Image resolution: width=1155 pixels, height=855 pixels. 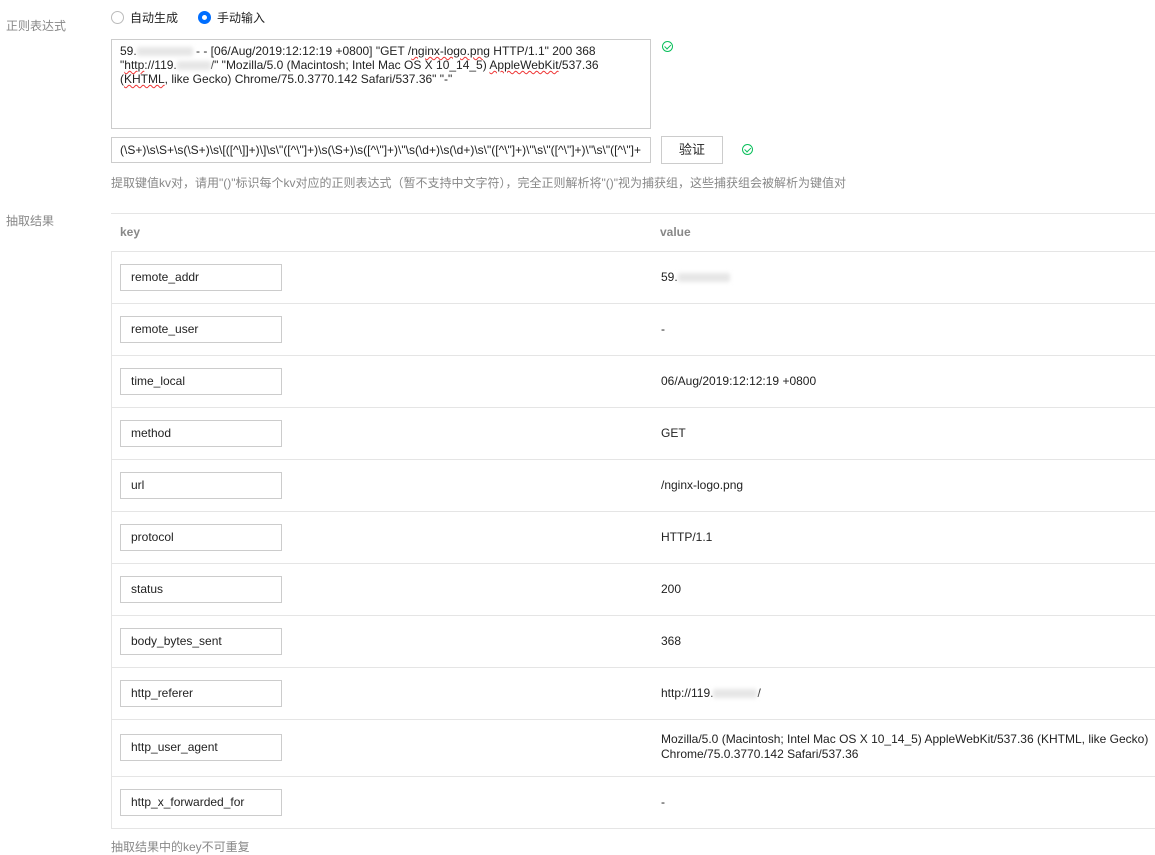 What do you see at coordinates (633, 278) in the screenshot?
I see `table-row: remote_addr 59.` at bounding box center [633, 278].